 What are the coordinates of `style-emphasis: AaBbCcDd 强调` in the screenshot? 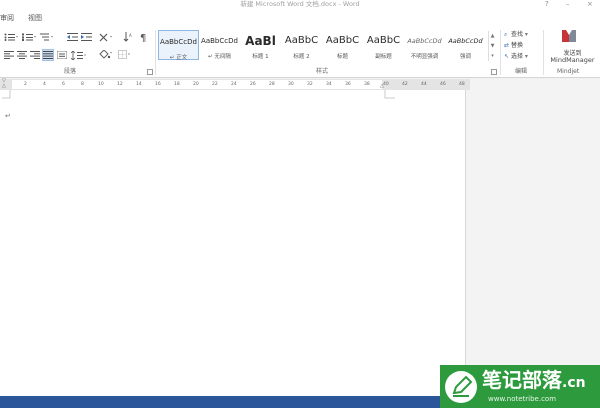 It's located at (465, 45).